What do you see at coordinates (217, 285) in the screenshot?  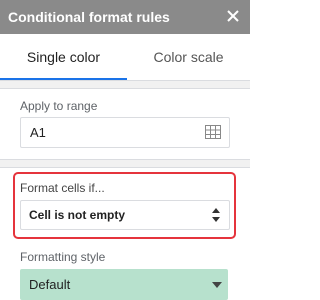 I see `caret-down-icon` at bounding box center [217, 285].